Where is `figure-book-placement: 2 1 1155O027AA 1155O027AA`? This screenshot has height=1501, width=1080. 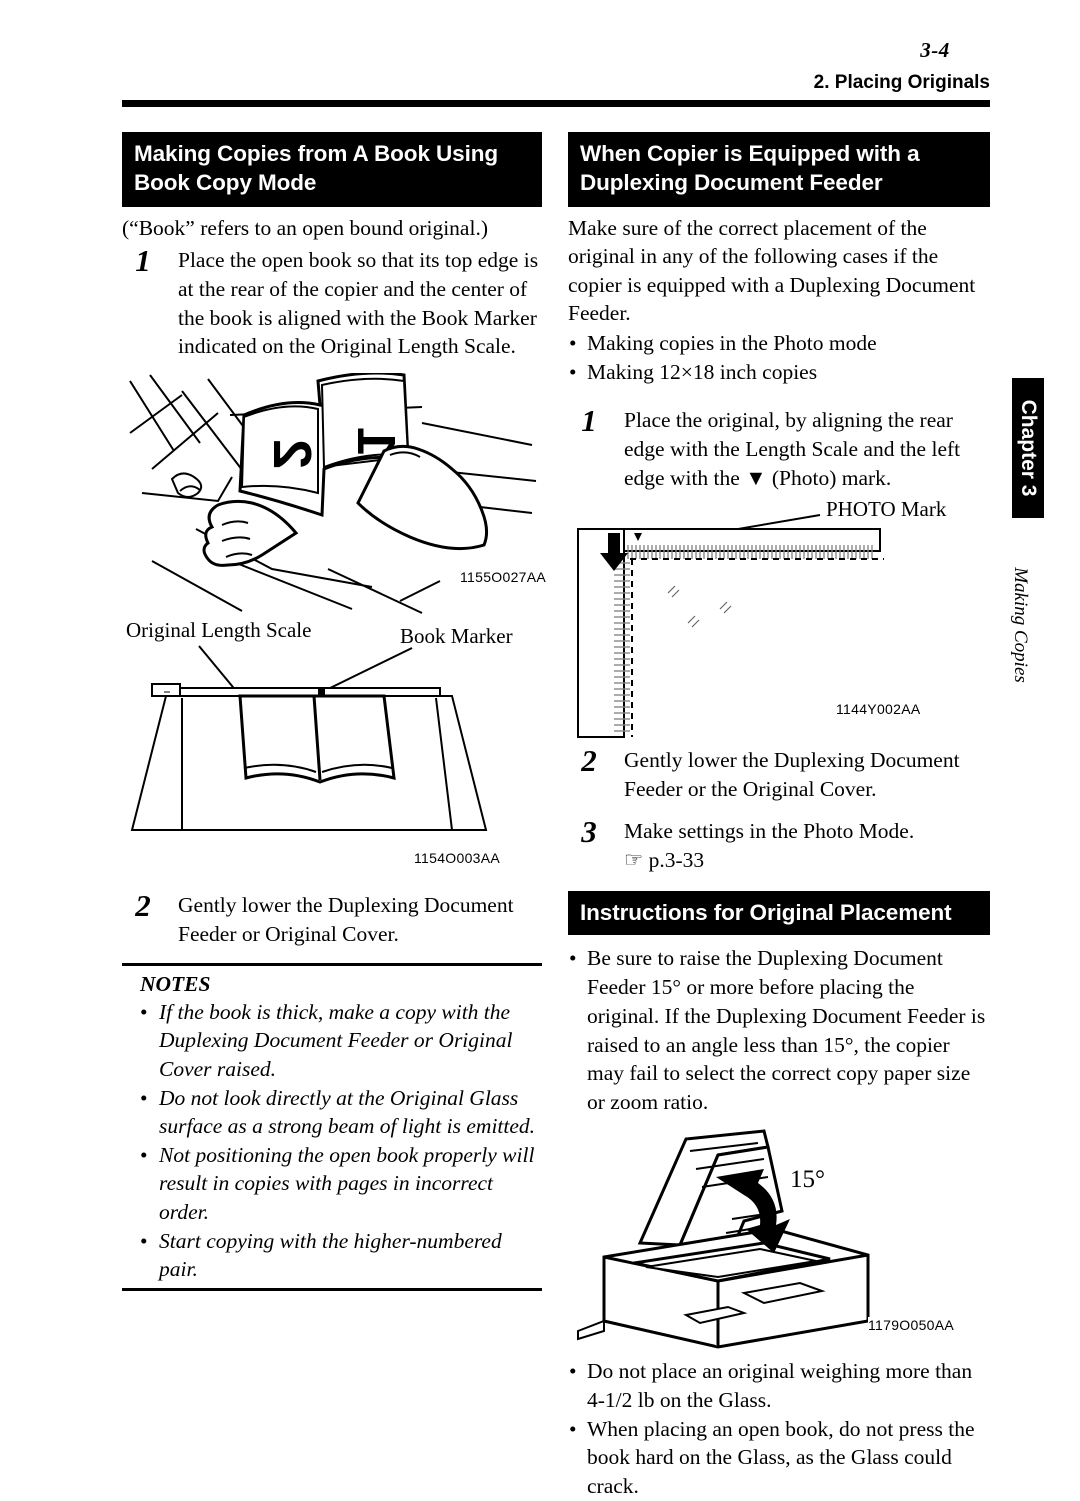 figure-book-placement: 2 1 1155O027AA 1155O027AA is located at coordinates (334, 495).